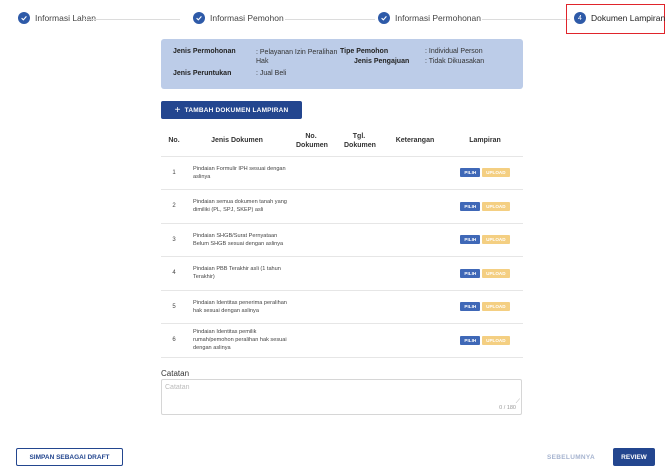 The width and height of the screenshot is (666, 471). I want to click on jenis-peruntukan-value: : Jual Beli, so click(271, 73).